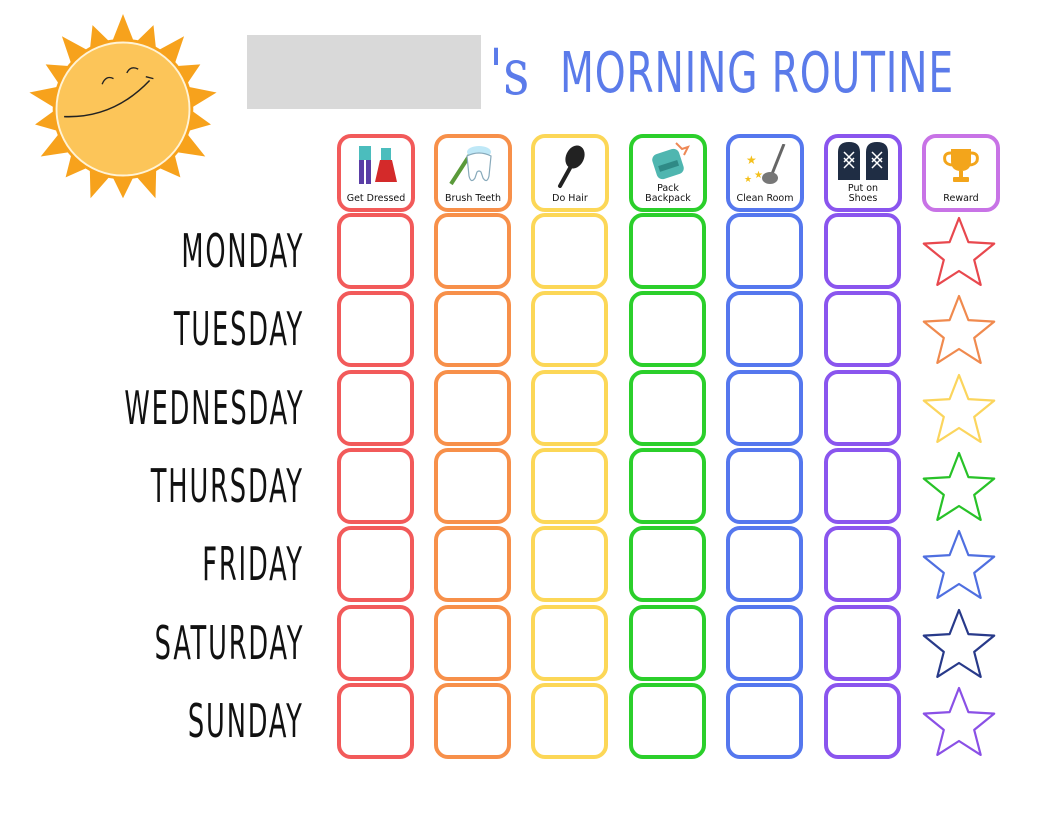 This screenshot has width=1056, height=816. What do you see at coordinates (376, 166) in the screenshot?
I see `clothes-icon` at bounding box center [376, 166].